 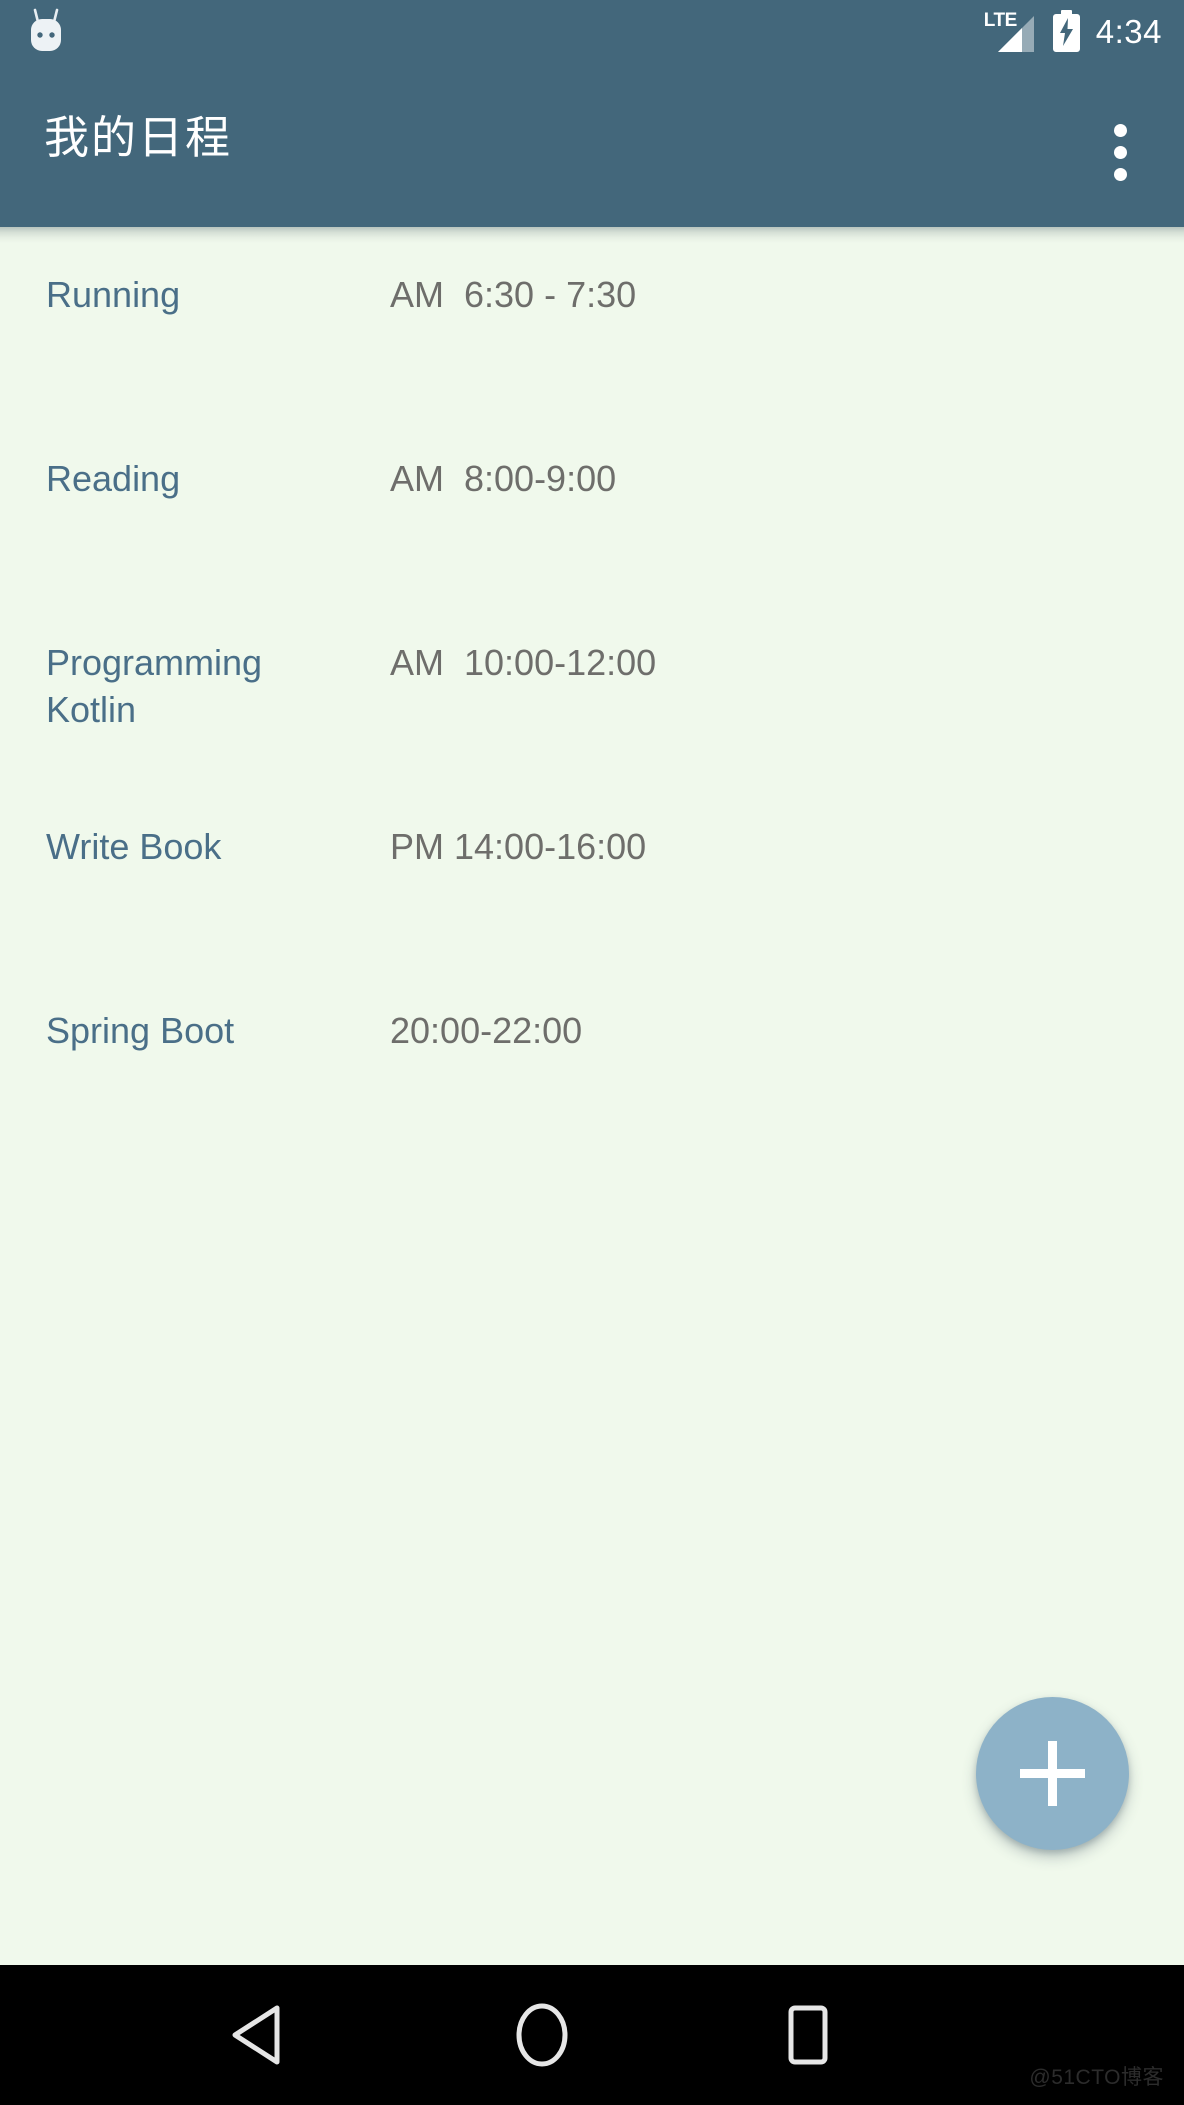 What do you see at coordinates (523, 662) in the screenshot?
I see `schedule-item-time: AM 10:00-12:00` at bounding box center [523, 662].